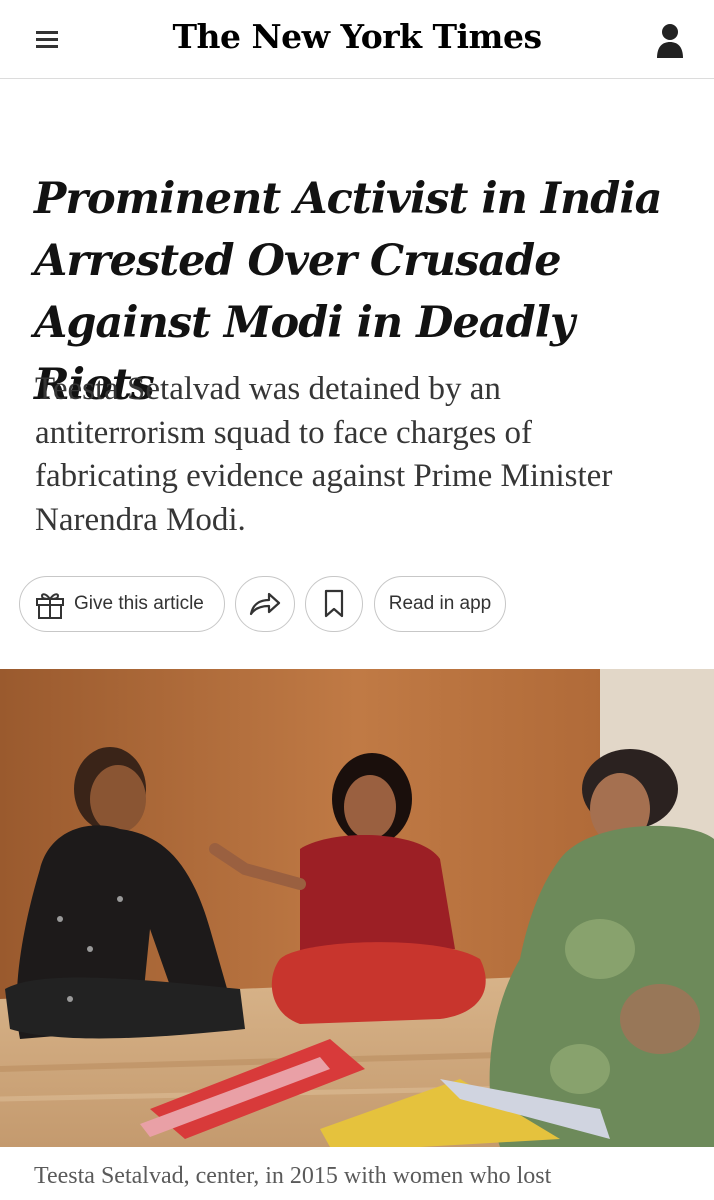 The width and height of the screenshot is (714, 1200). I want to click on hamburger-menu-icon, so click(47, 39).